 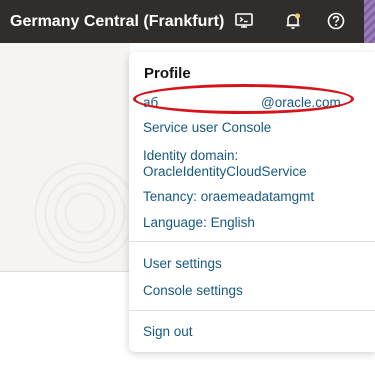 I want to click on help-icon, so click(x=336, y=21).